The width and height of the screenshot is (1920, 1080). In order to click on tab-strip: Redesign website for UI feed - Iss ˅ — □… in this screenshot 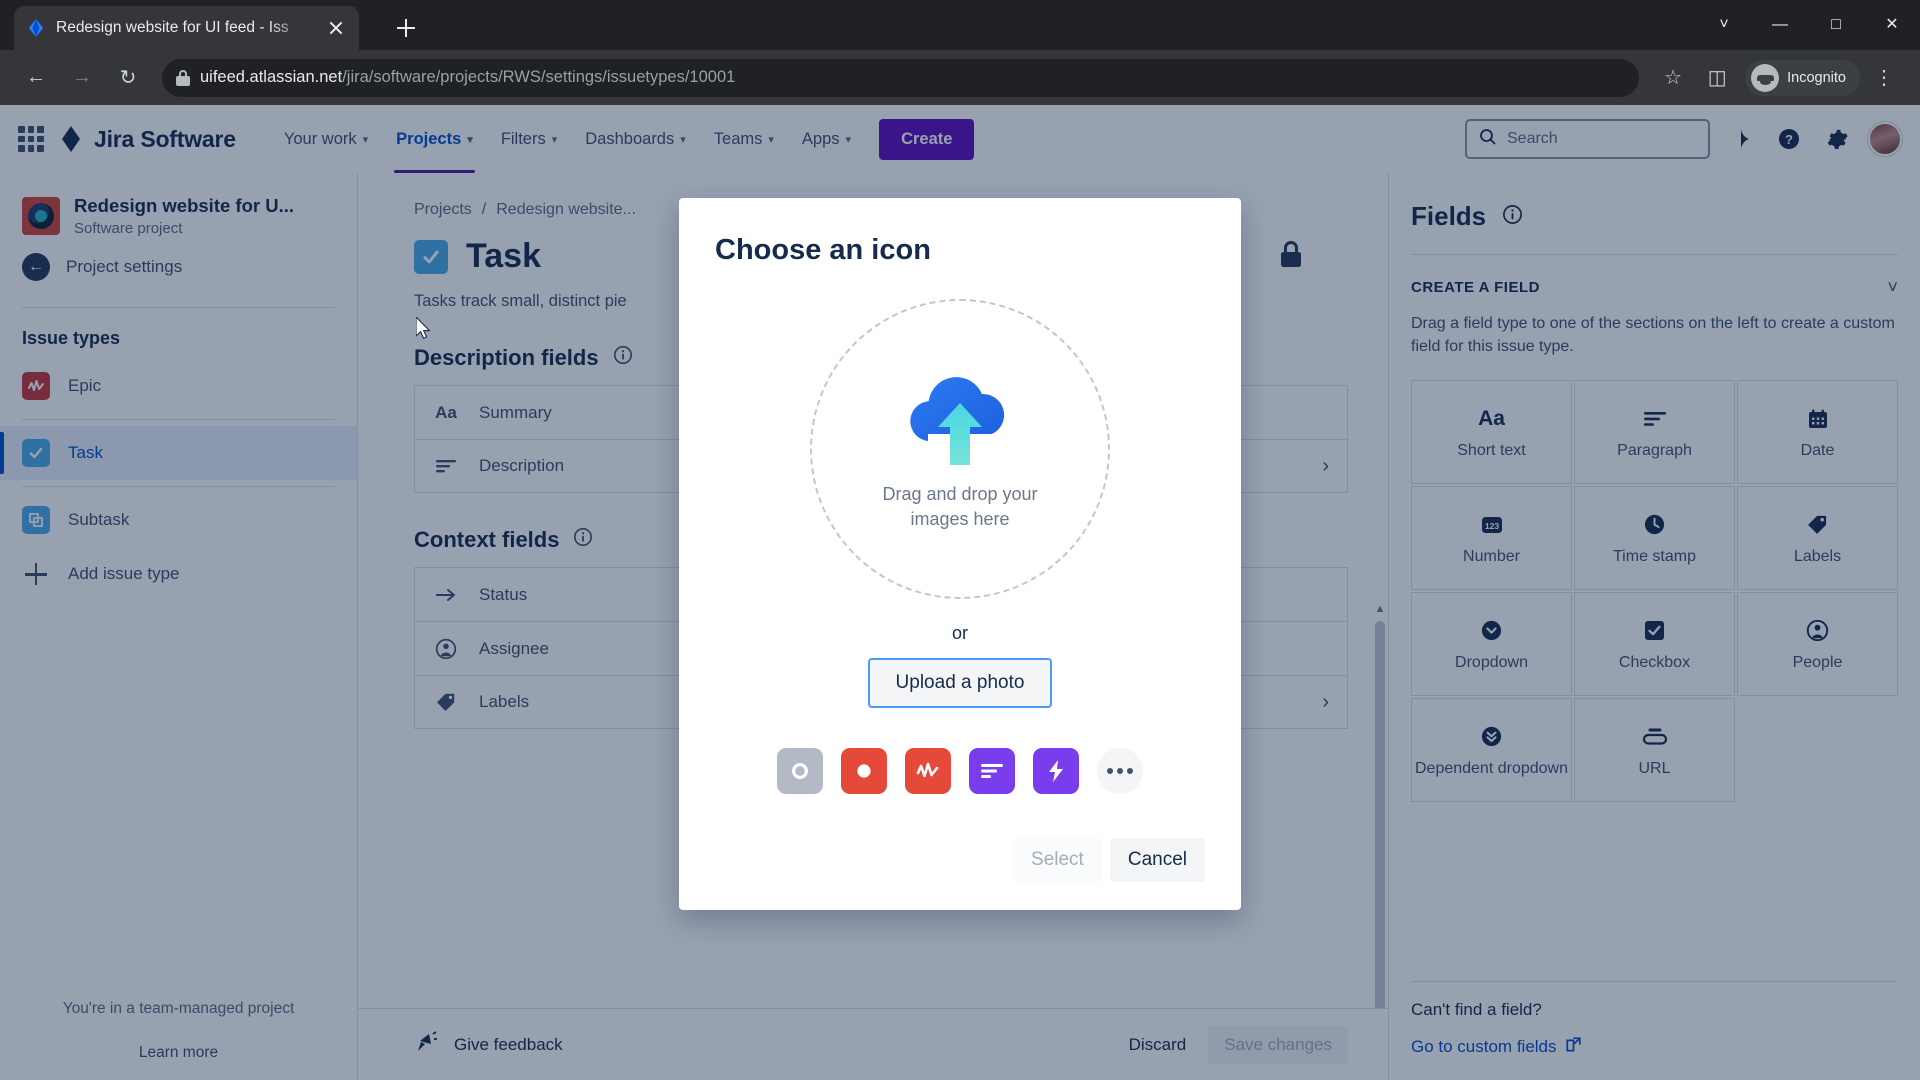, I will do `click(960, 25)`.